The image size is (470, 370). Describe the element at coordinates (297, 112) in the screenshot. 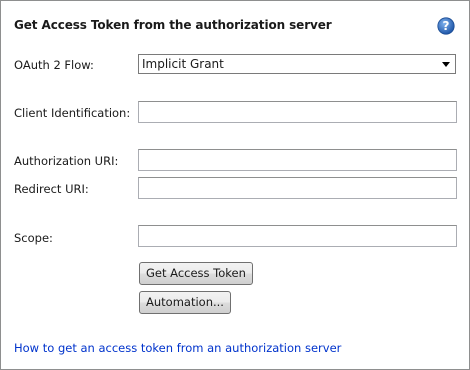

I see `client-identification-field` at that location.